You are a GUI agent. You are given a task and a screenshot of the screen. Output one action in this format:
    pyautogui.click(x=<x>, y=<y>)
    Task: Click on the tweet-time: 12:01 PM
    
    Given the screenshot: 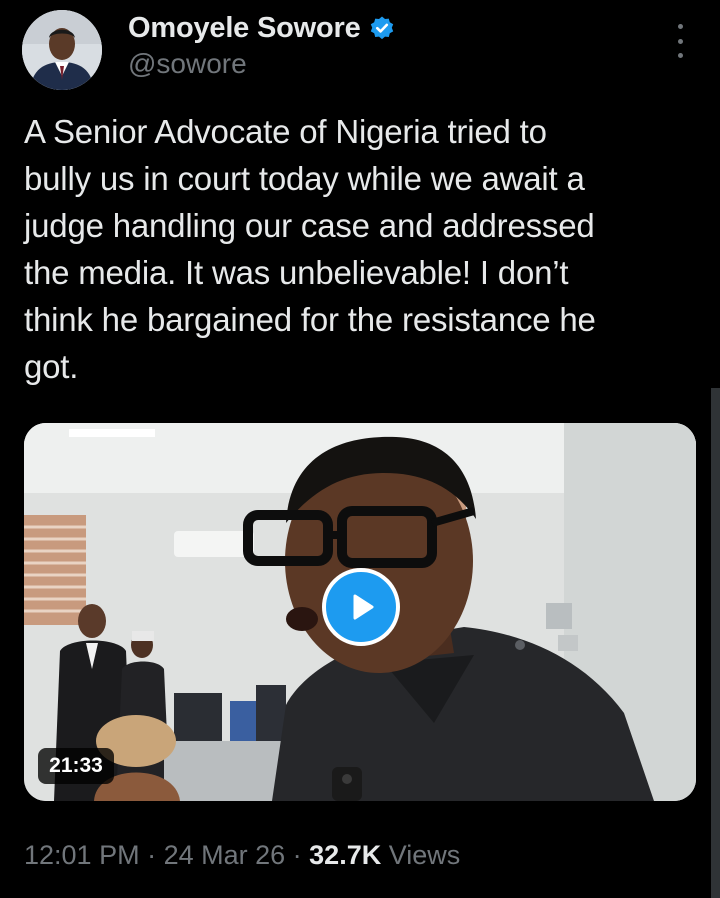 What is the action you would take?
    pyautogui.click(x=82, y=855)
    